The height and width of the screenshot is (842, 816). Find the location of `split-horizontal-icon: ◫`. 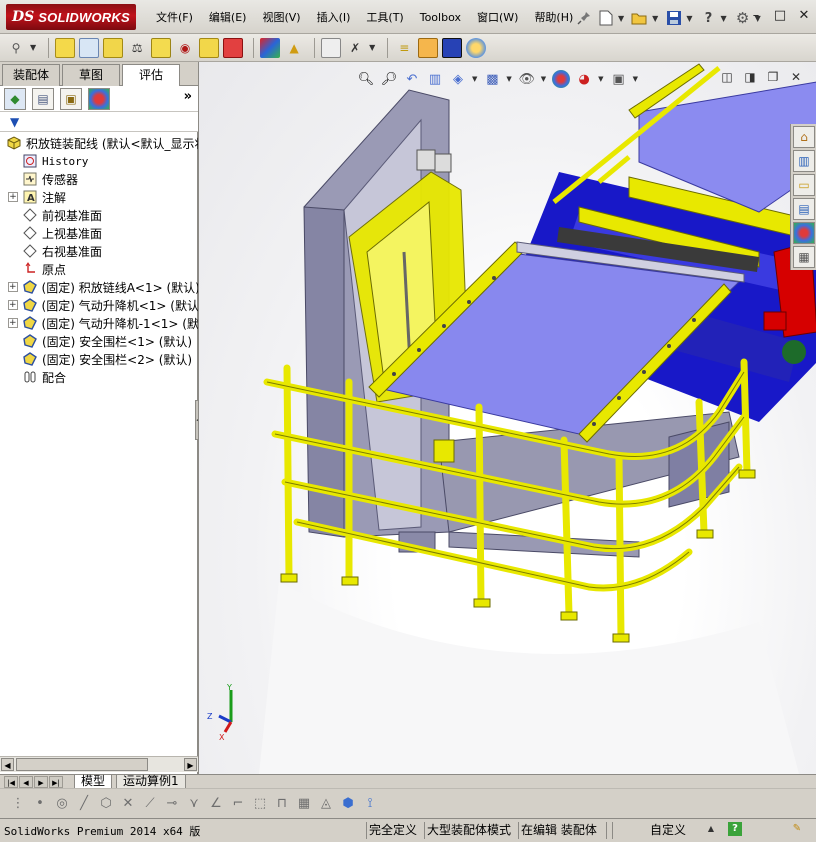

split-horizontal-icon: ◫ is located at coordinates (727, 78).